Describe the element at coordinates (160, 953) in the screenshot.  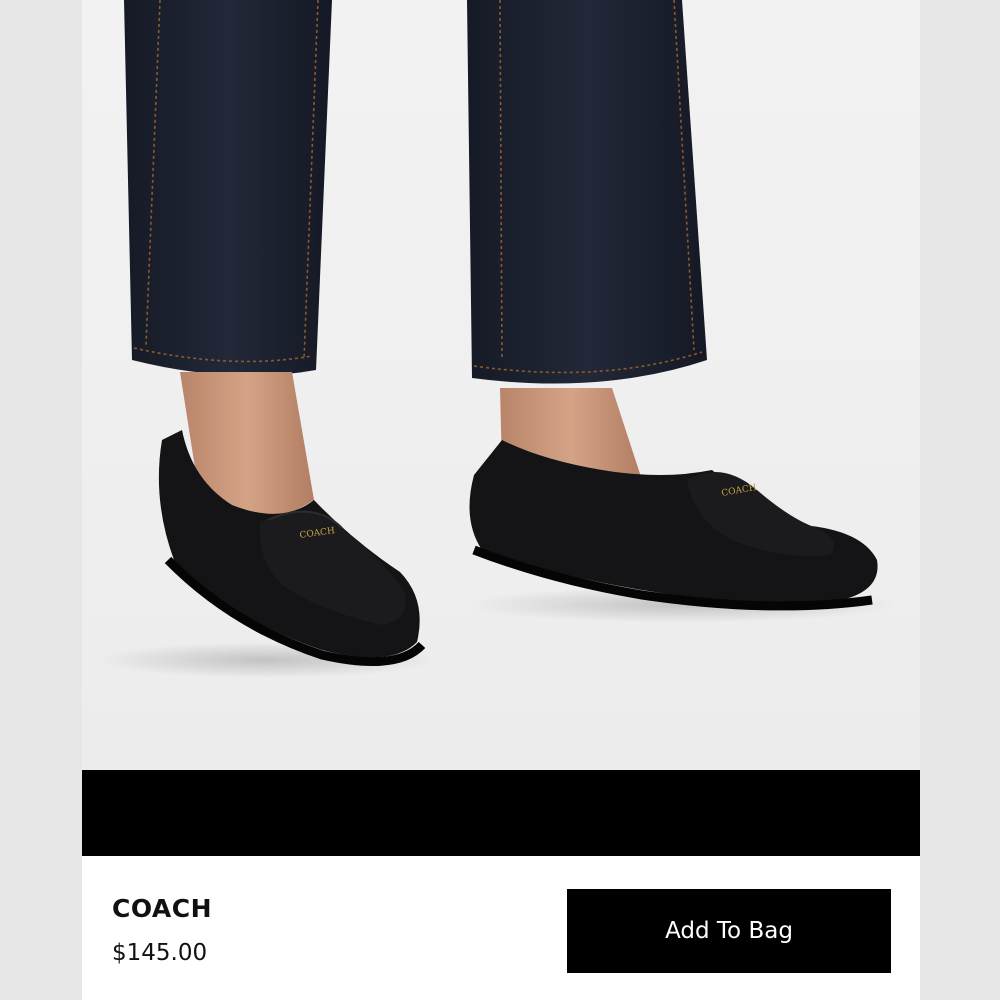
I see `product-price: $145.00` at that location.